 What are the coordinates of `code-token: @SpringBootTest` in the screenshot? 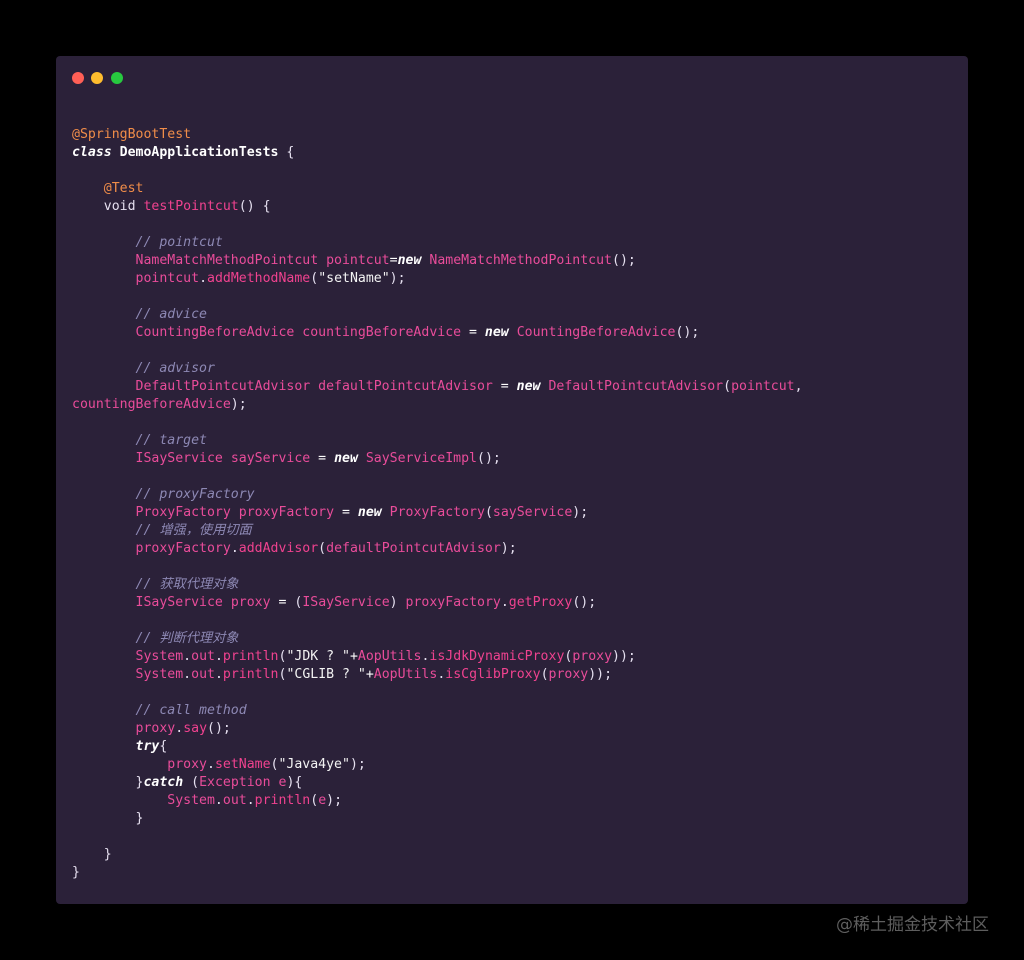 It's located at (132, 134).